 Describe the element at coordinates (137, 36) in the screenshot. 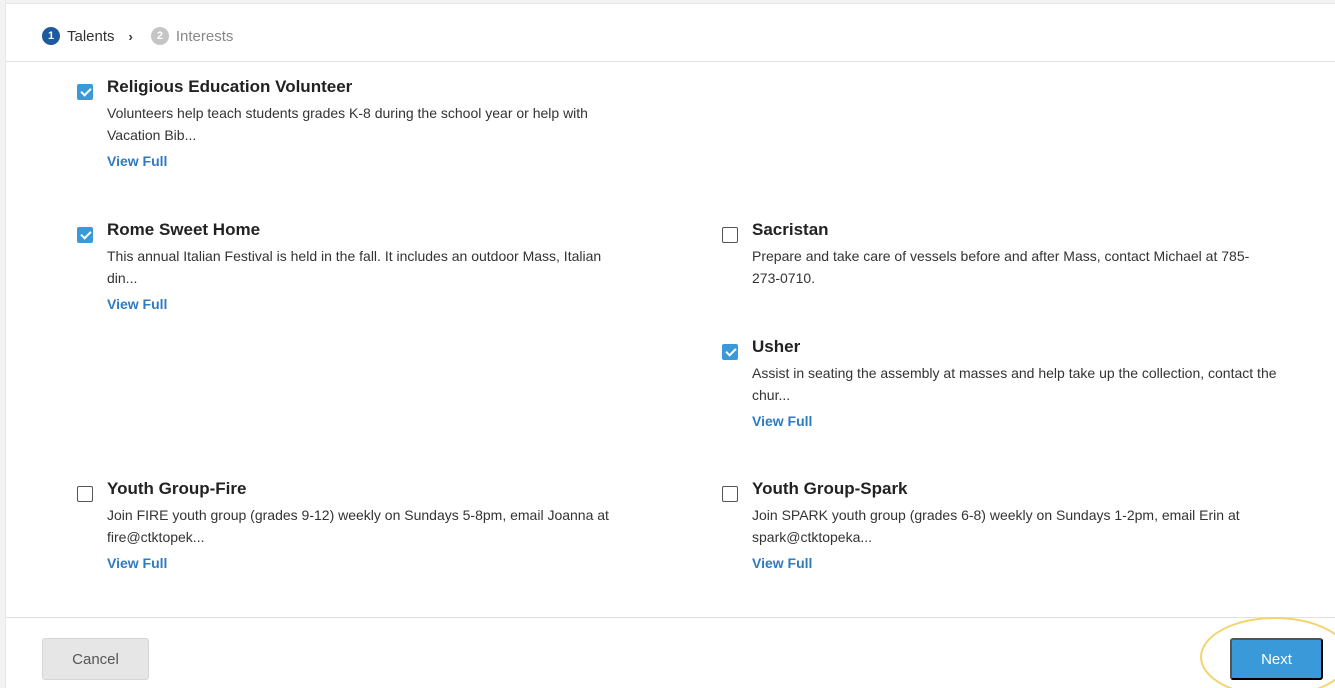

I see `wizard-stepper: 1 Talents › 2 Interests` at that location.